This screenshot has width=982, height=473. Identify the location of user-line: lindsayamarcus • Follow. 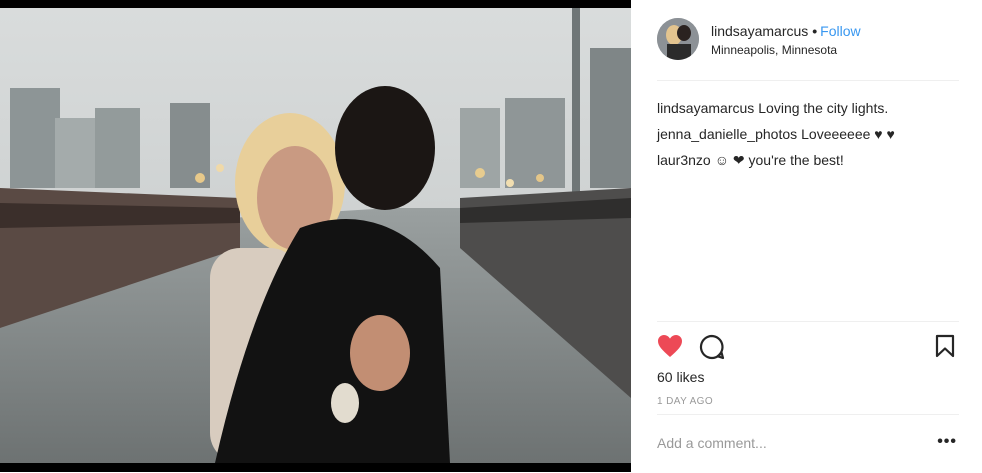
(786, 31).